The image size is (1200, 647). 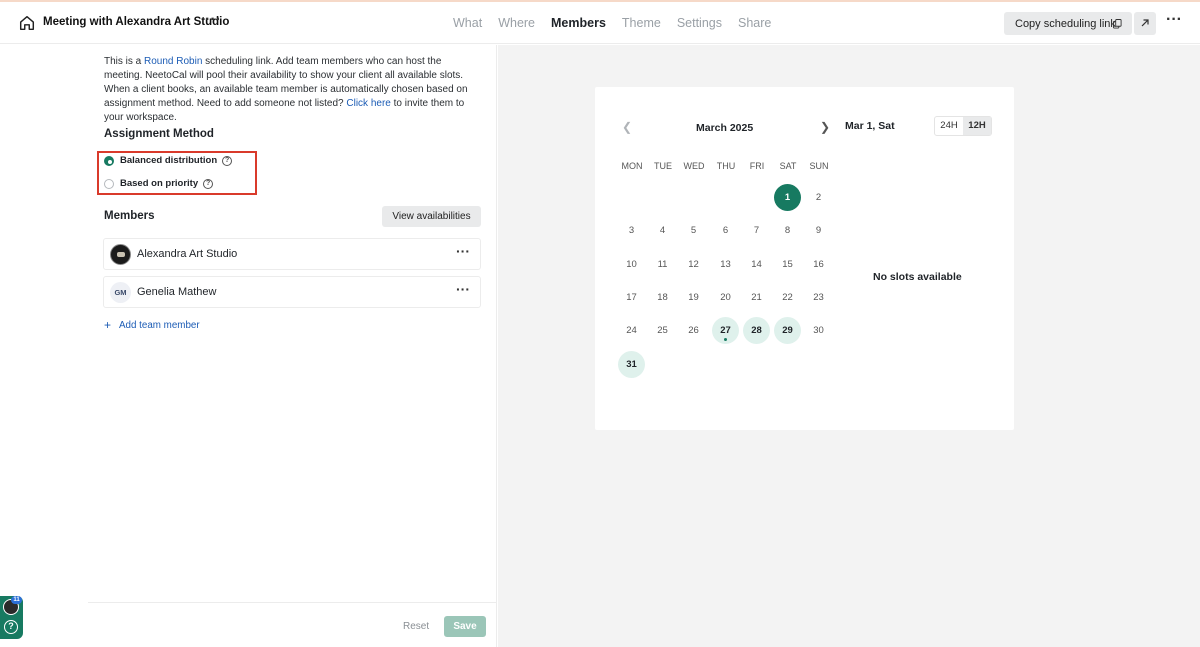 I want to click on balanced-distribution-option: Balanced distribution ?, so click(x=168, y=160).